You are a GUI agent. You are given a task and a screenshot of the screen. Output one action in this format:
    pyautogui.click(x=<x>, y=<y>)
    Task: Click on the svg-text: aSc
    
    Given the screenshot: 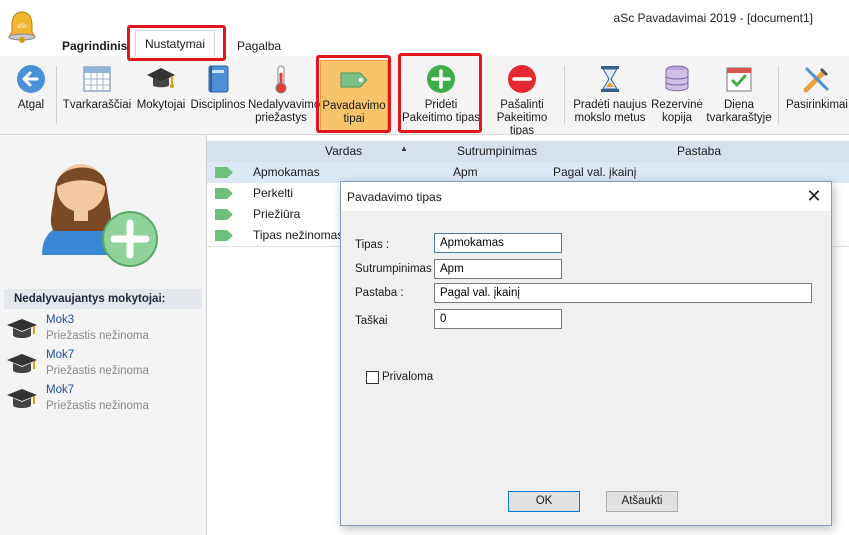 What is the action you would take?
    pyautogui.click(x=22, y=27)
    